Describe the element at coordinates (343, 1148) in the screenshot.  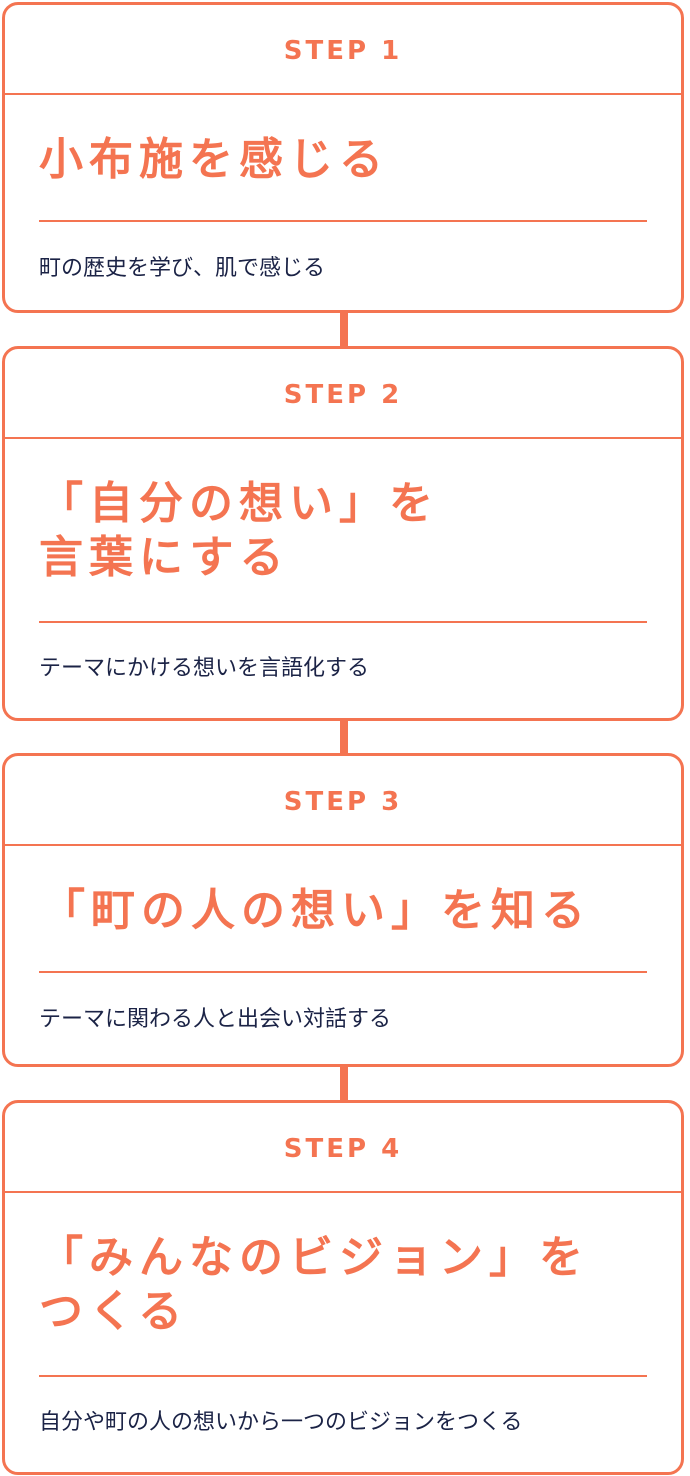
I see `step-label: STEP 4` at that location.